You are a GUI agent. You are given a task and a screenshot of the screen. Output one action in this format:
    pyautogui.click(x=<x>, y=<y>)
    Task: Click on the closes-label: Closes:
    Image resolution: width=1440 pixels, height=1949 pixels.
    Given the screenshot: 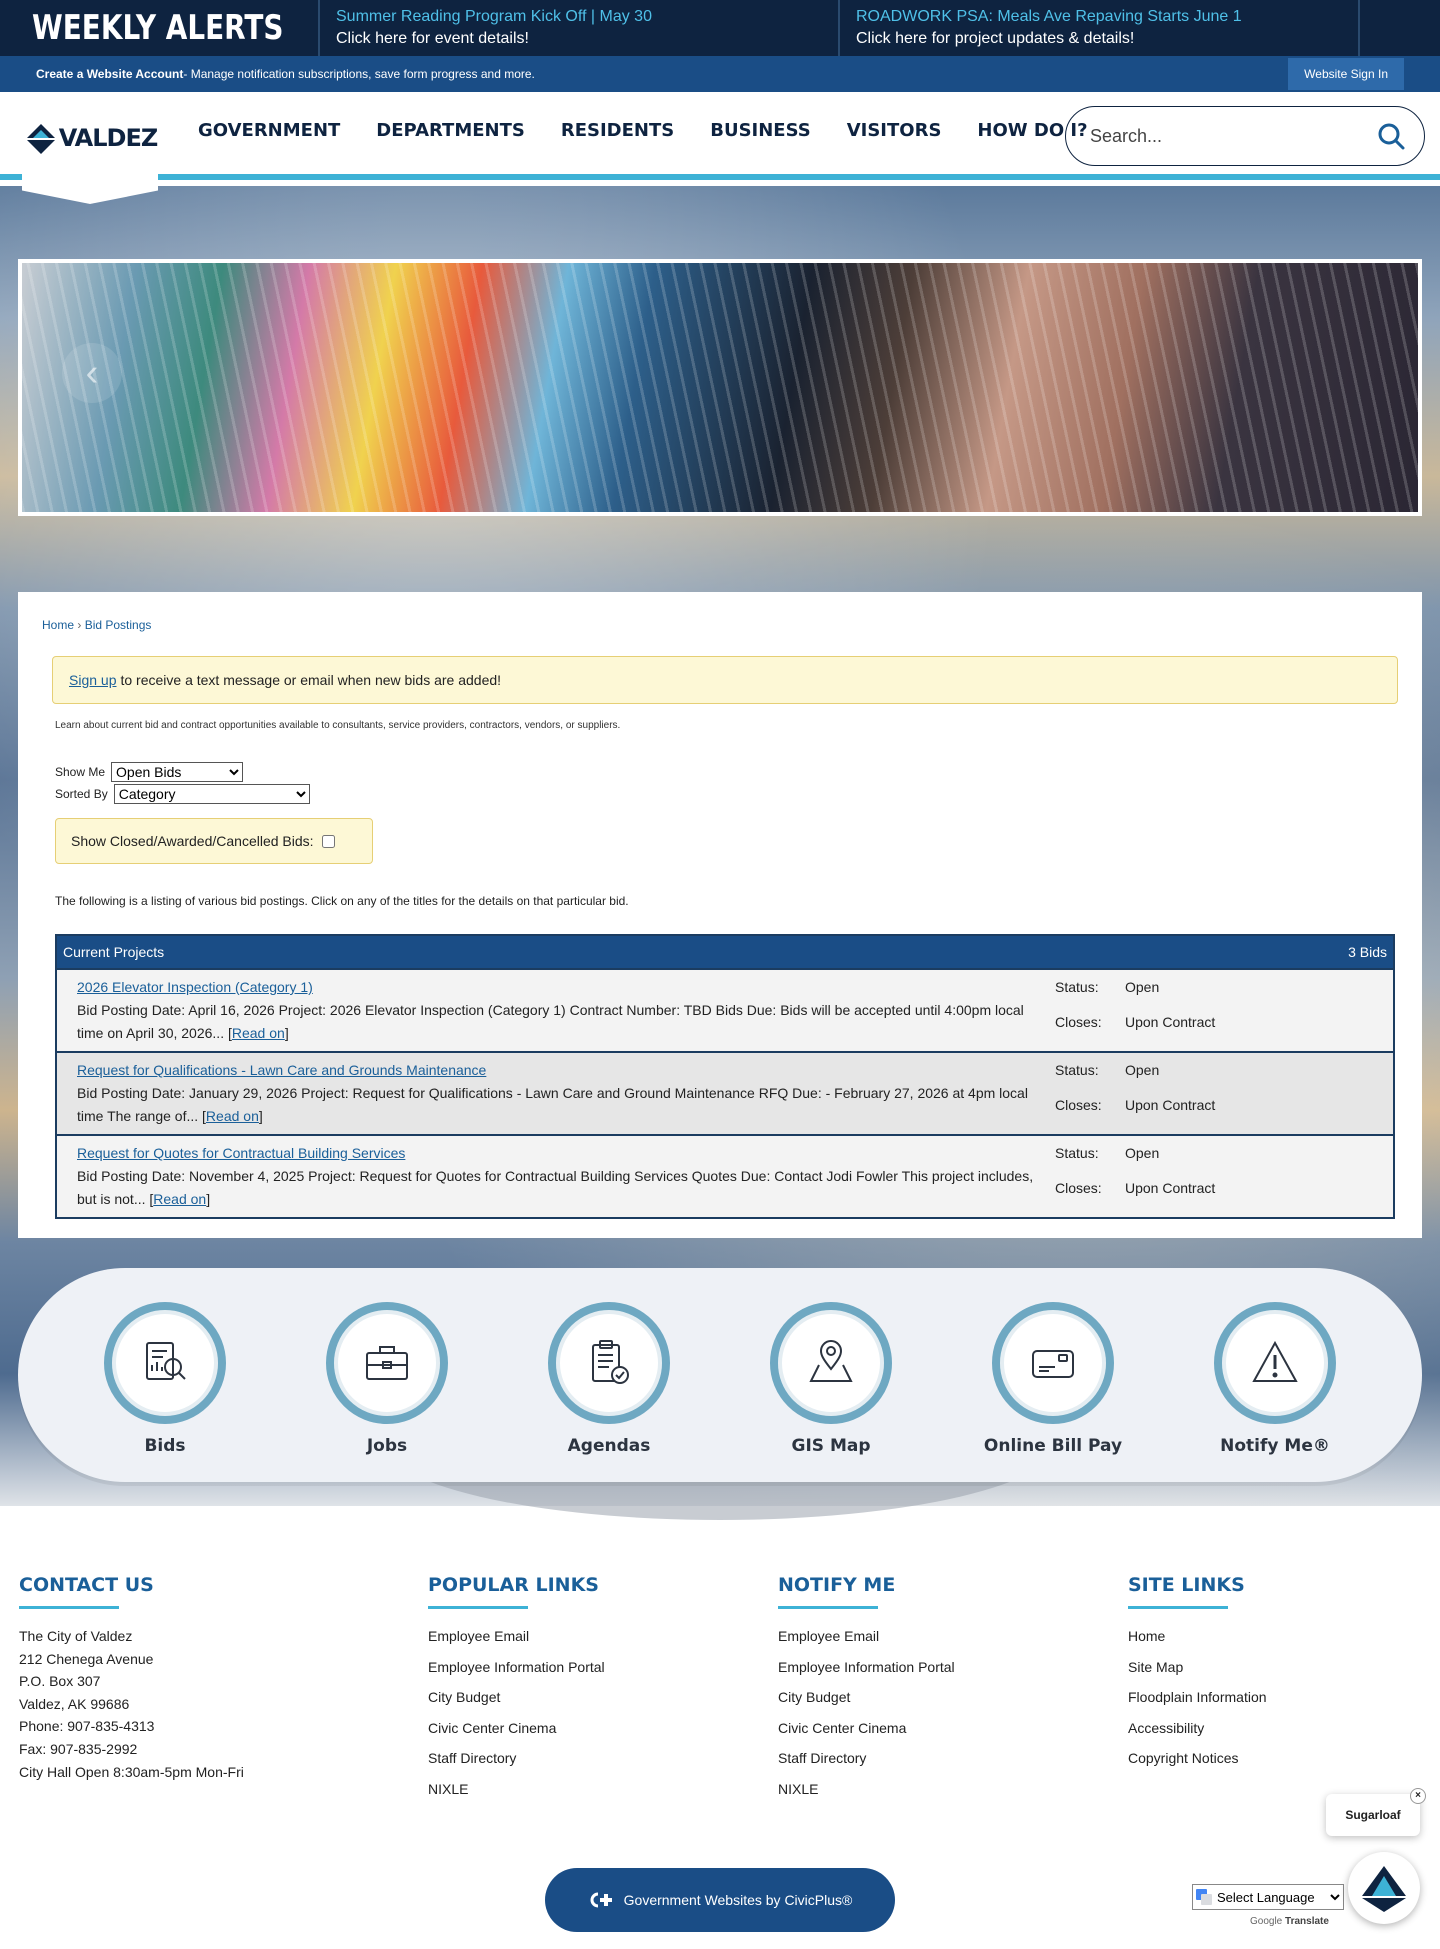 What is the action you would take?
    pyautogui.click(x=1078, y=1187)
    